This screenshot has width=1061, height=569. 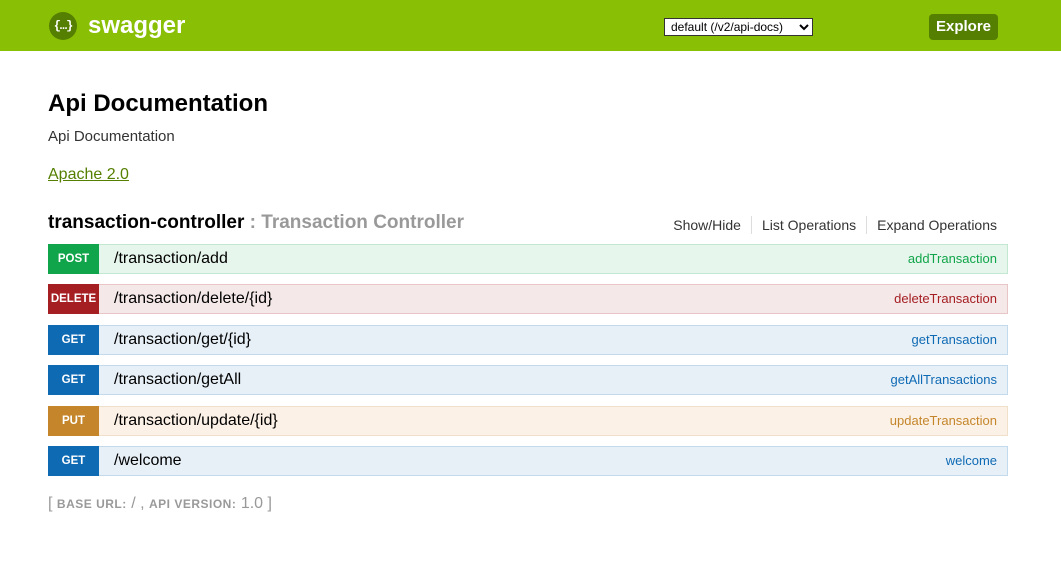 What do you see at coordinates (63, 26) in the screenshot?
I see `swagger-logo-icon: {…}` at bounding box center [63, 26].